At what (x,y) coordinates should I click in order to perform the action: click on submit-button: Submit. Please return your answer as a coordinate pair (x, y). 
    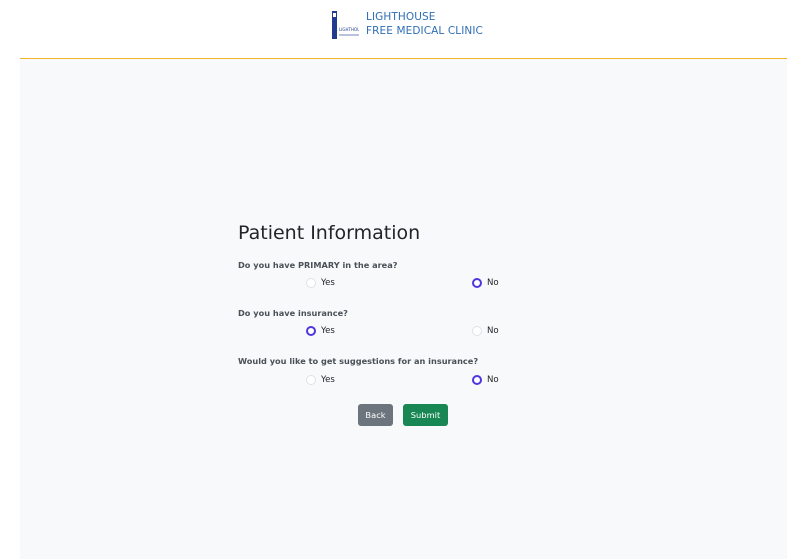
    Looking at the image, I should click on (425, 415).